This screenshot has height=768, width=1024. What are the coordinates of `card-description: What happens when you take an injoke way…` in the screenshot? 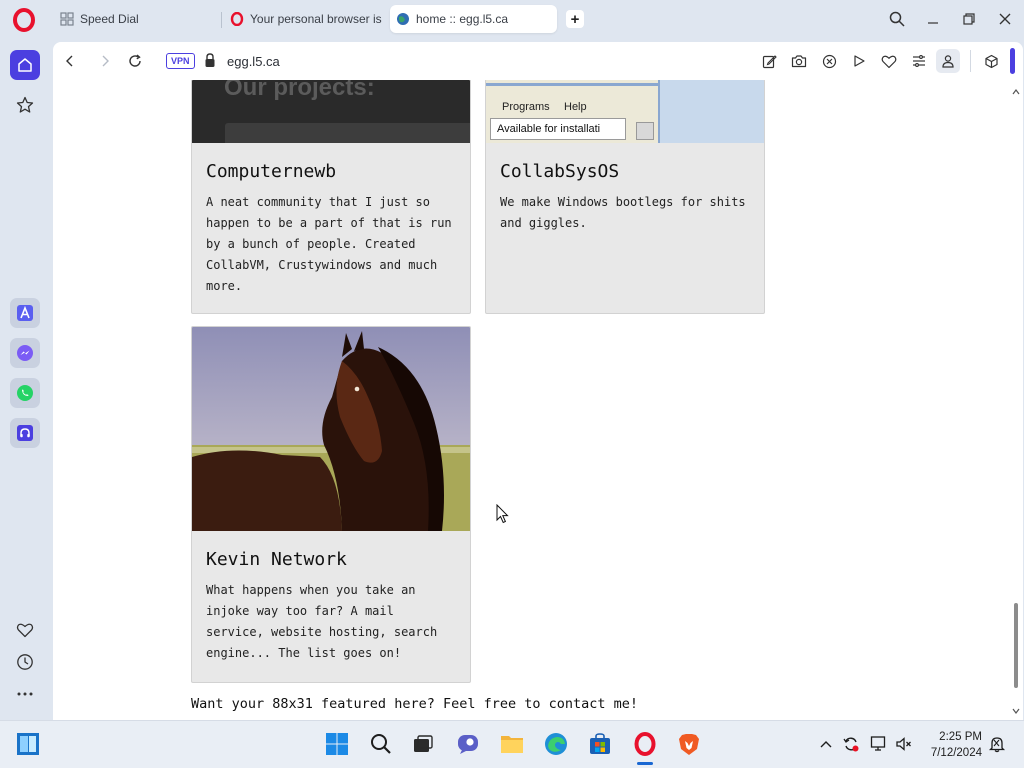 It's located at (322, 621).